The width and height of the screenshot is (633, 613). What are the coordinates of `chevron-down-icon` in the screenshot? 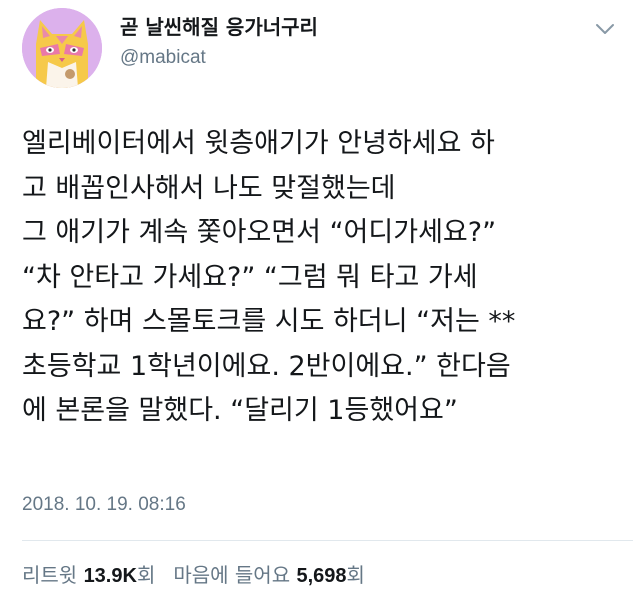 It's located at (605, 29).